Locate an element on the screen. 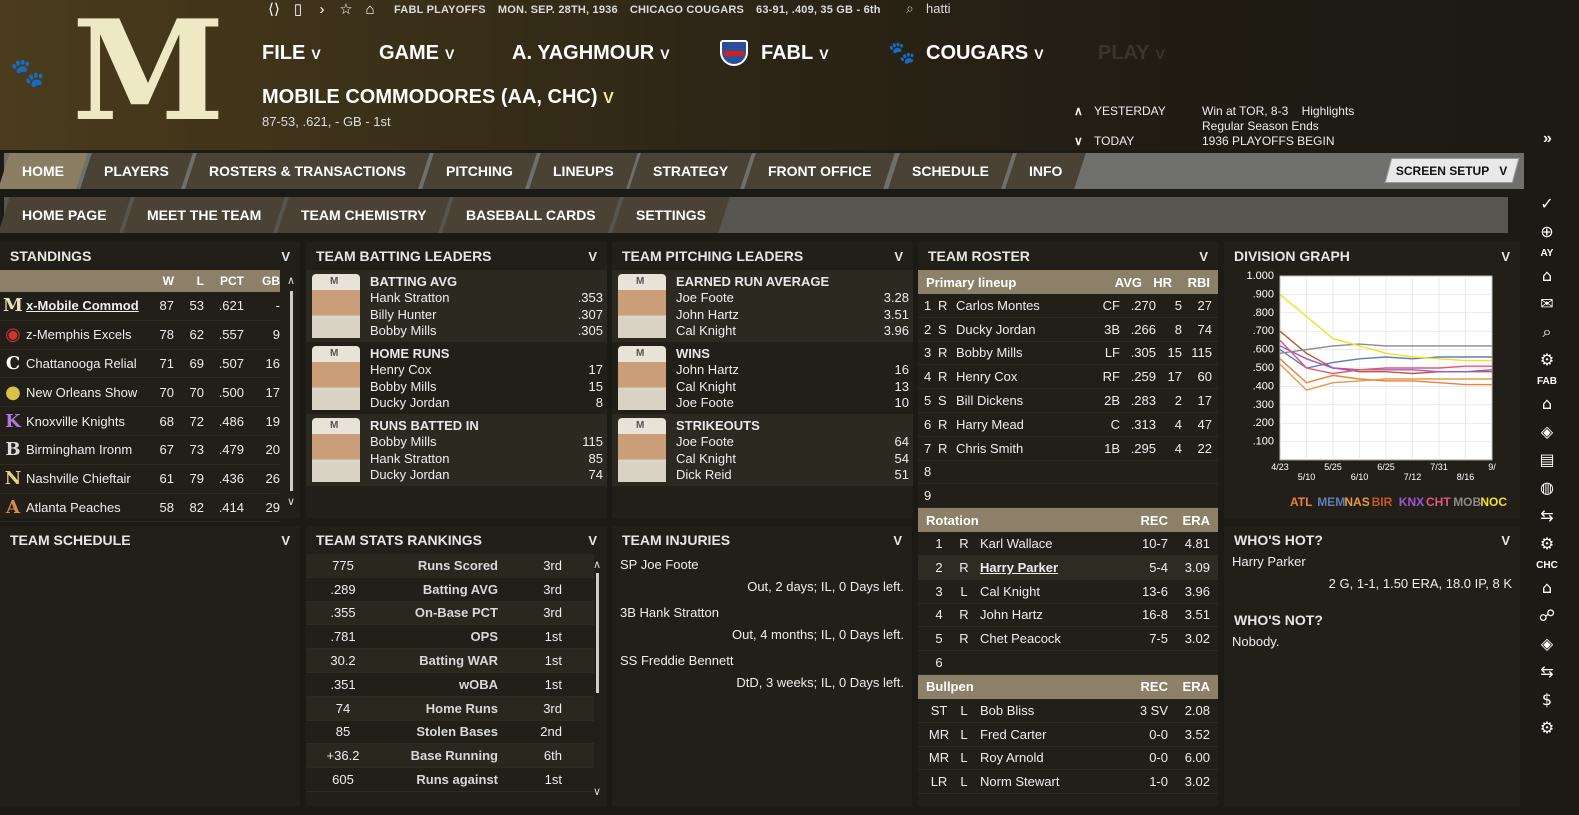 The image size is (1579, 815). tab-info: INFO is located at coordinates (1046, 171).